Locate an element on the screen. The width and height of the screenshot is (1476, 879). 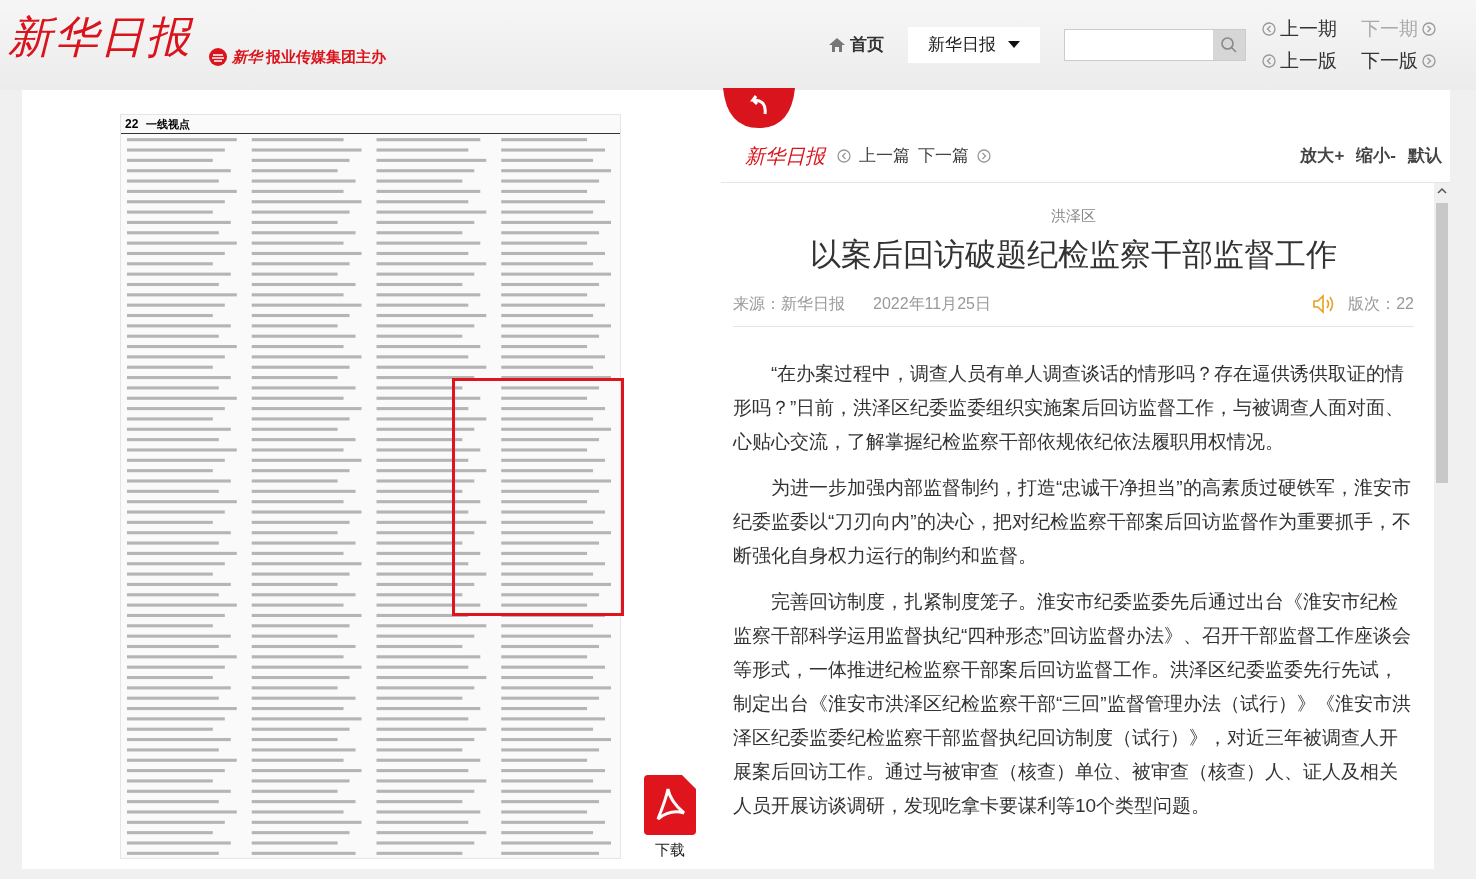
sponsor-text: 报业传媒集团主办 is located at coordinates (326, 57).